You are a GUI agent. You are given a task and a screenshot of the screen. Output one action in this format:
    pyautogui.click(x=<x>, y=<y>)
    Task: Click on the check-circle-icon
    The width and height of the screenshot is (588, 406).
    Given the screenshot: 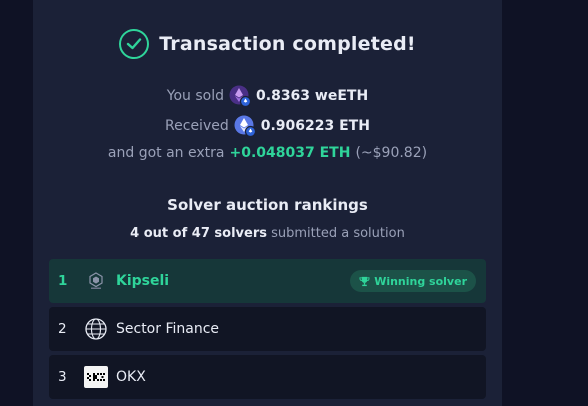 What is the action you would take?
    pyautogui.click(x=134, y=44)
    